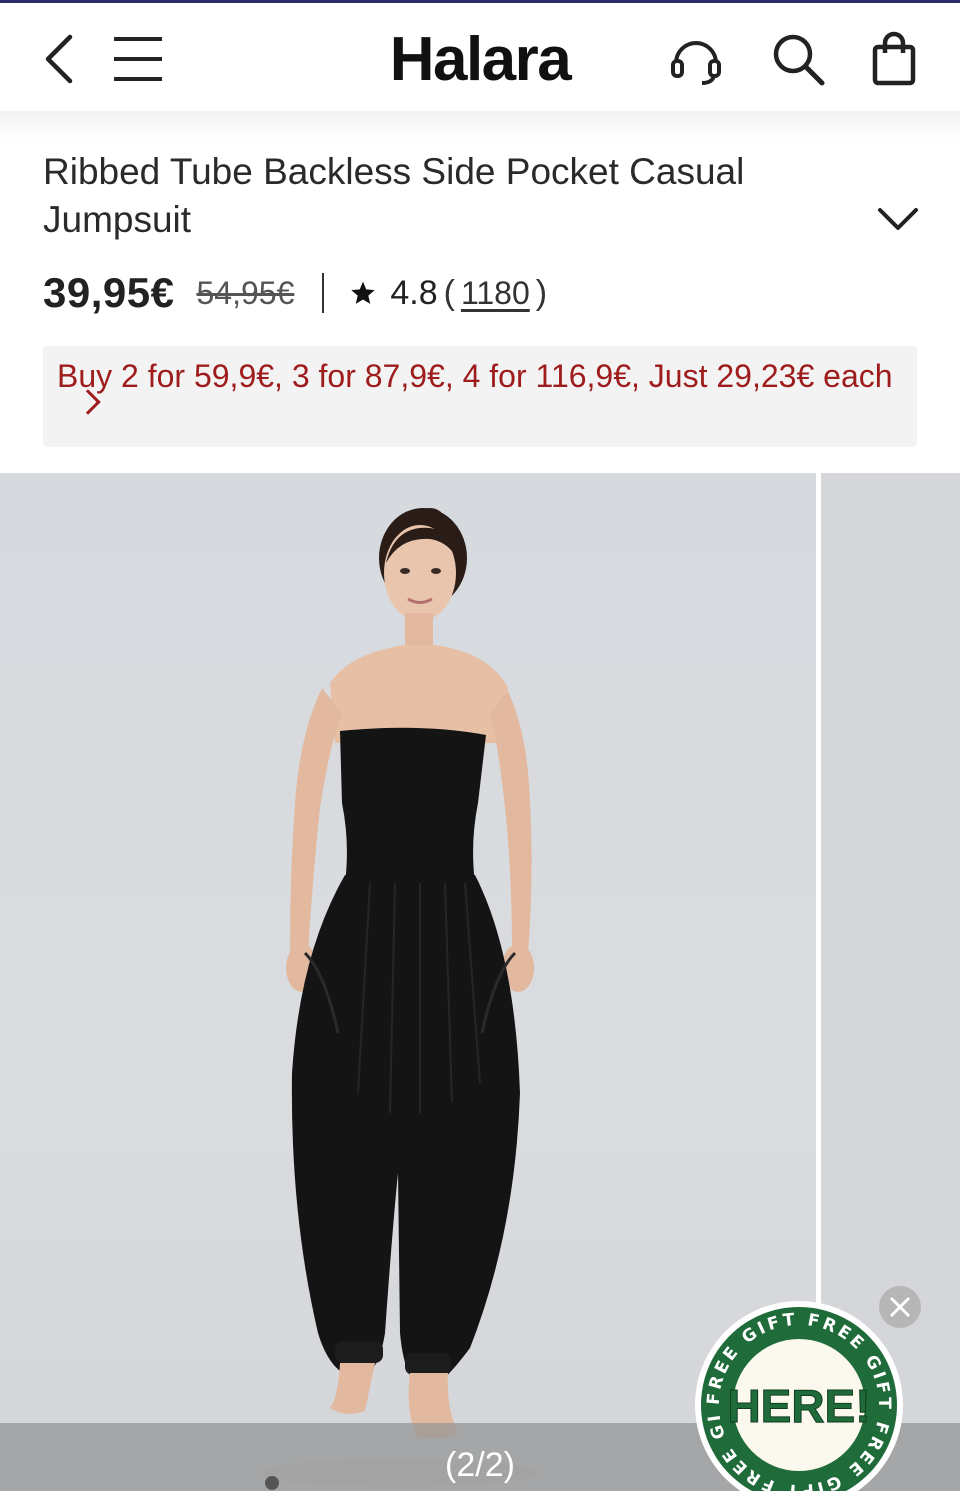 The width and height of the screenshot is (960, 1491). I want to click on price-divider, so click(323, 293).